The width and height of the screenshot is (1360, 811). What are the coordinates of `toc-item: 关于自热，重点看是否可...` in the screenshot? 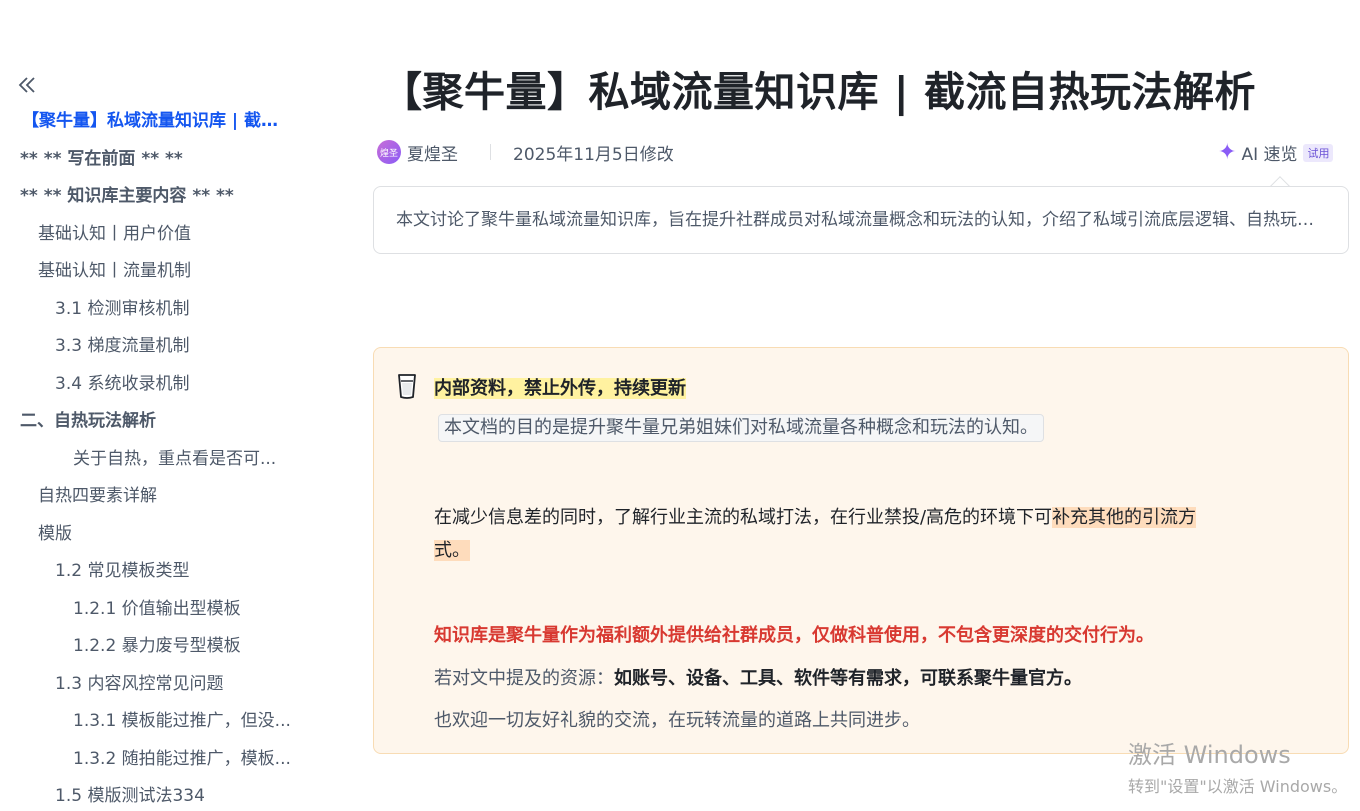 It's located at (174, 459).